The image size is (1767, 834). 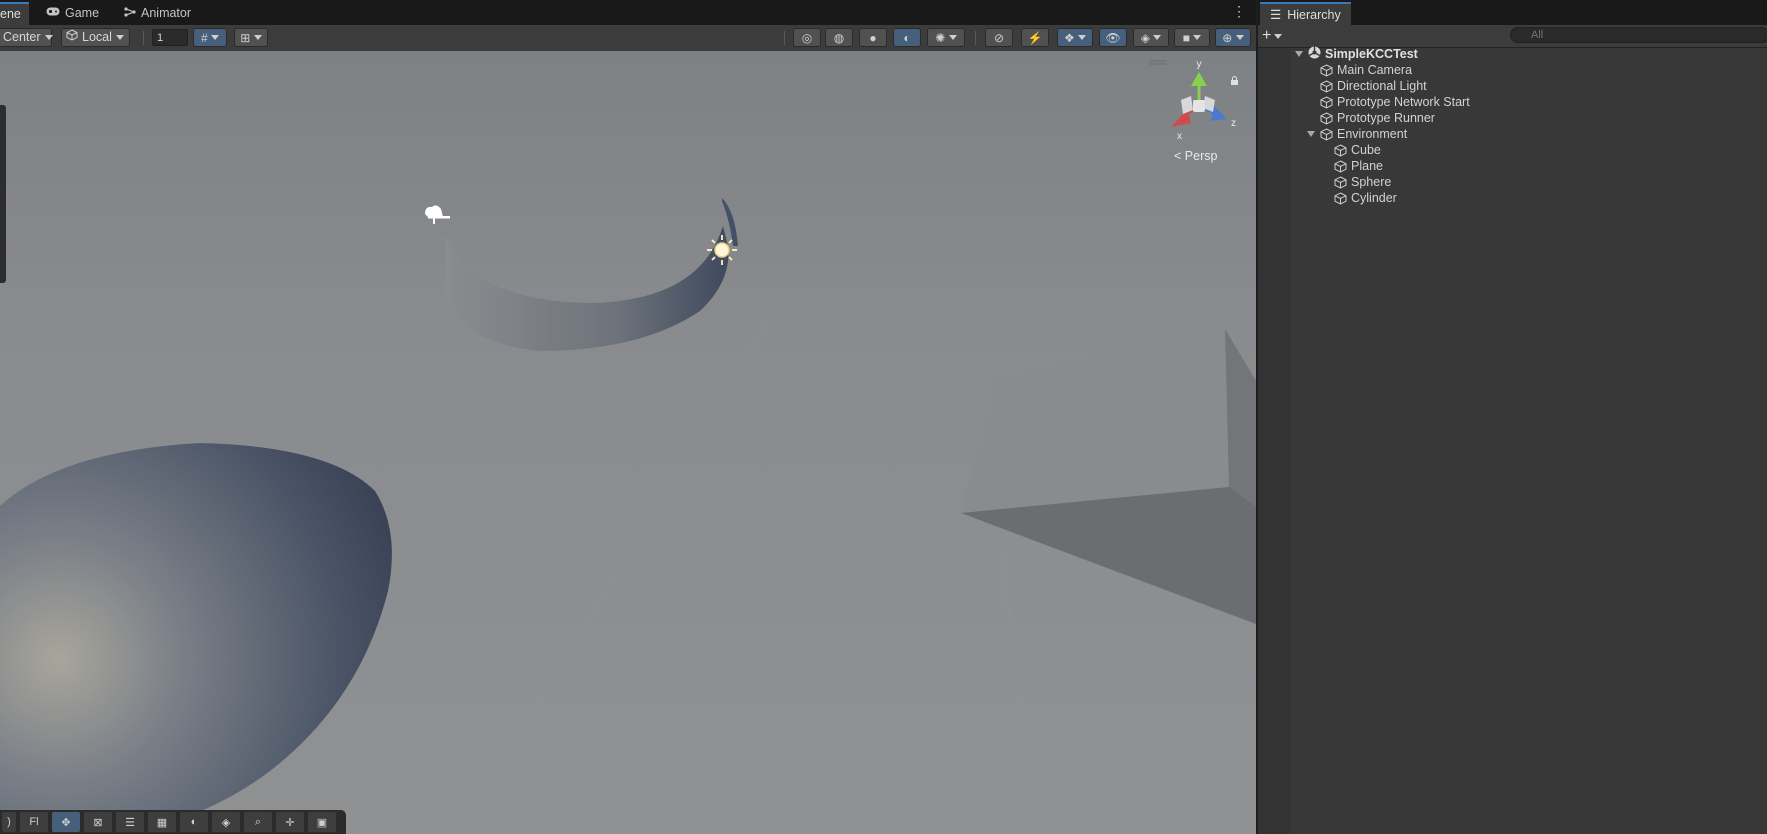 I want to click on hierarchy-item-directional-light: Directional Light, so click(x=1373, y=86).